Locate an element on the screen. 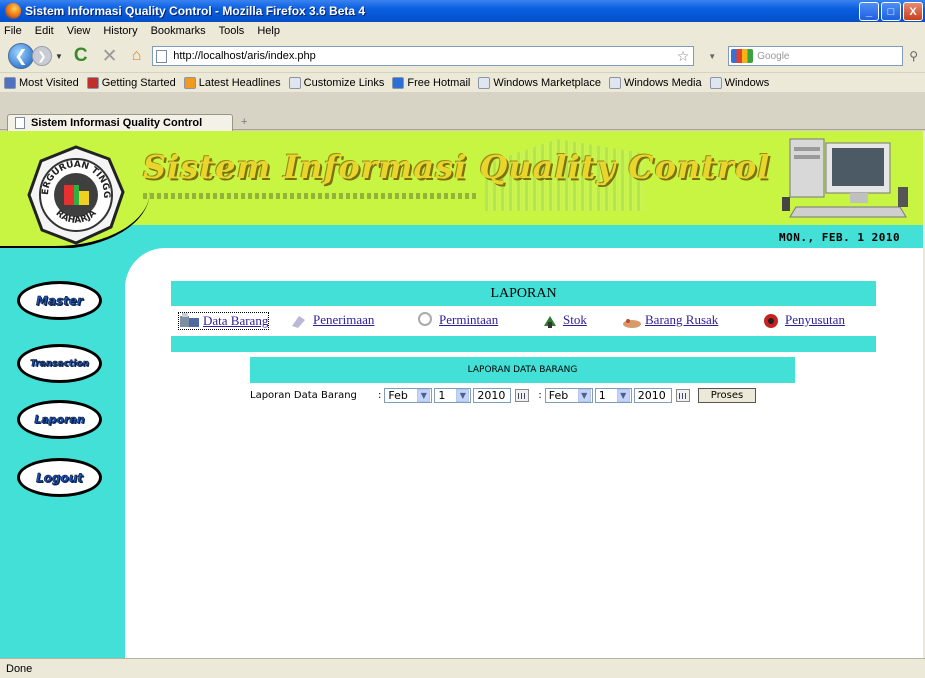 The width and height of the screenshot is (925, 678). back-button: ❮ is located at coordinates (21, 56).